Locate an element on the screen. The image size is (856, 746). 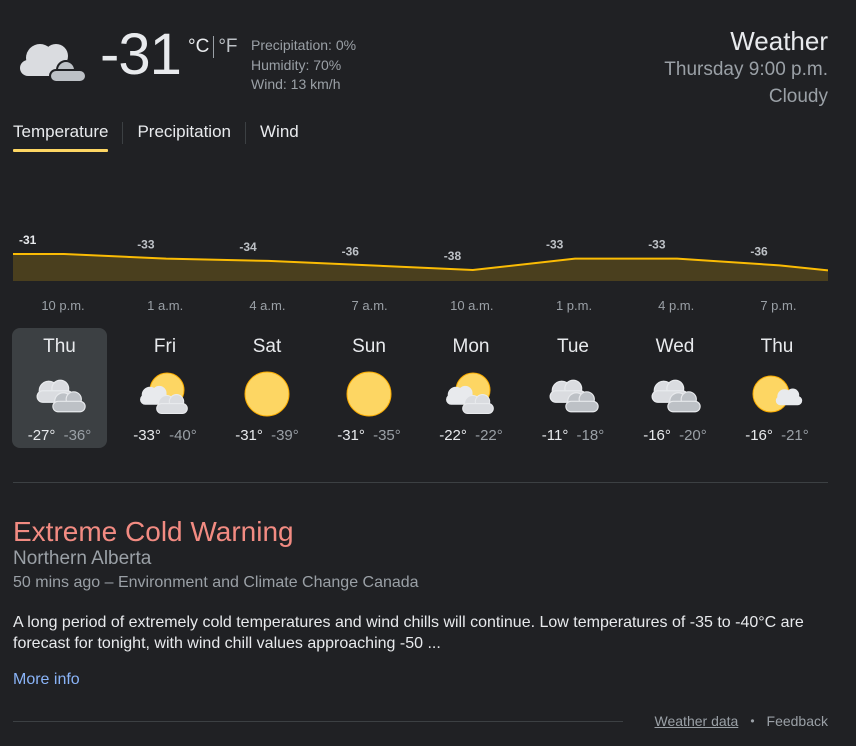
forecast-day-sat: Sat -31° -39° is located at coordinates (267, 388).